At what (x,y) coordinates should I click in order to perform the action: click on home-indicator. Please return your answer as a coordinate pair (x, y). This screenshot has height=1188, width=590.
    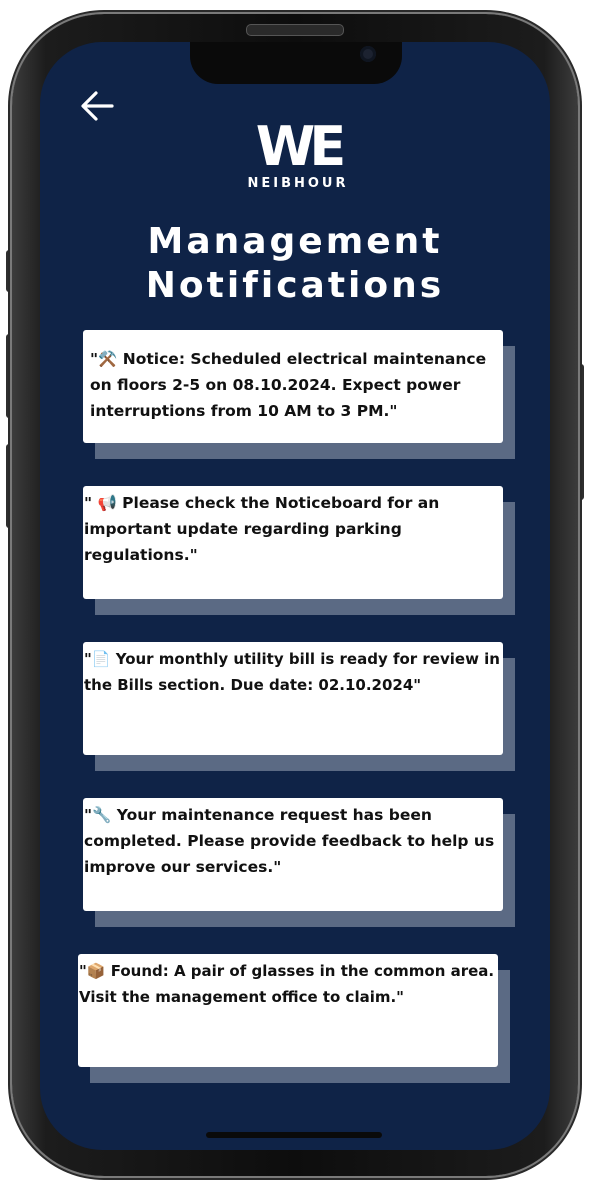
    Looking at the image, I should click on (294, 1135).